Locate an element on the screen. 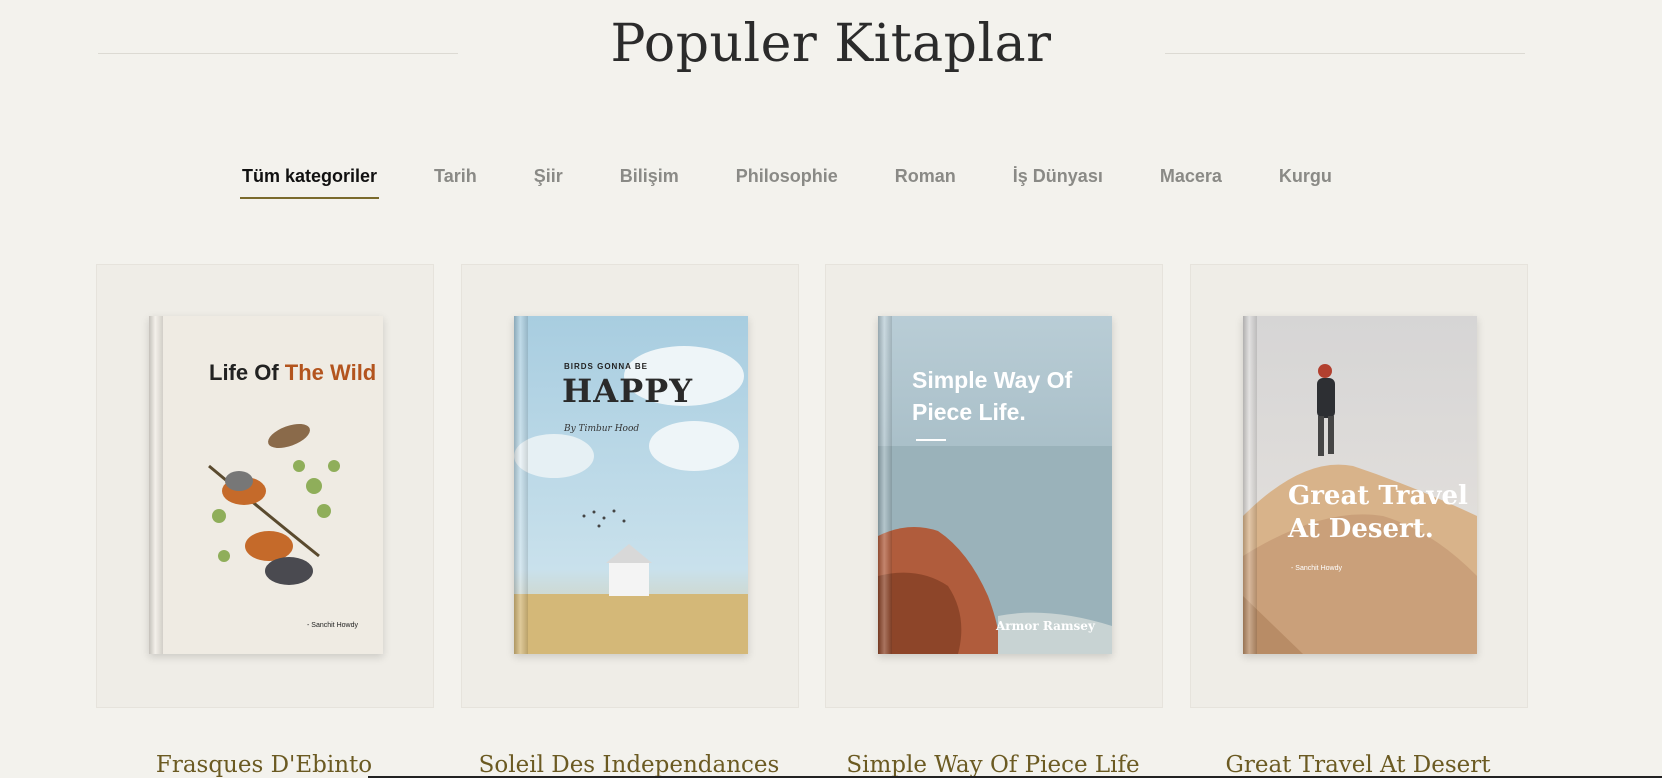  book-title-link: Great Travel At Desert is located at coordinates (1358, 765).